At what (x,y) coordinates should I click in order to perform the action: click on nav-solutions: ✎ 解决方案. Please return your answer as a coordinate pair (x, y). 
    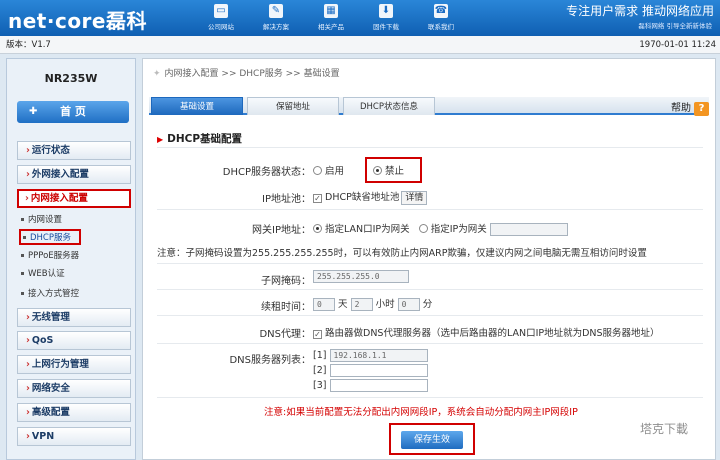
    Looking at the image, I should click on (276, 18).